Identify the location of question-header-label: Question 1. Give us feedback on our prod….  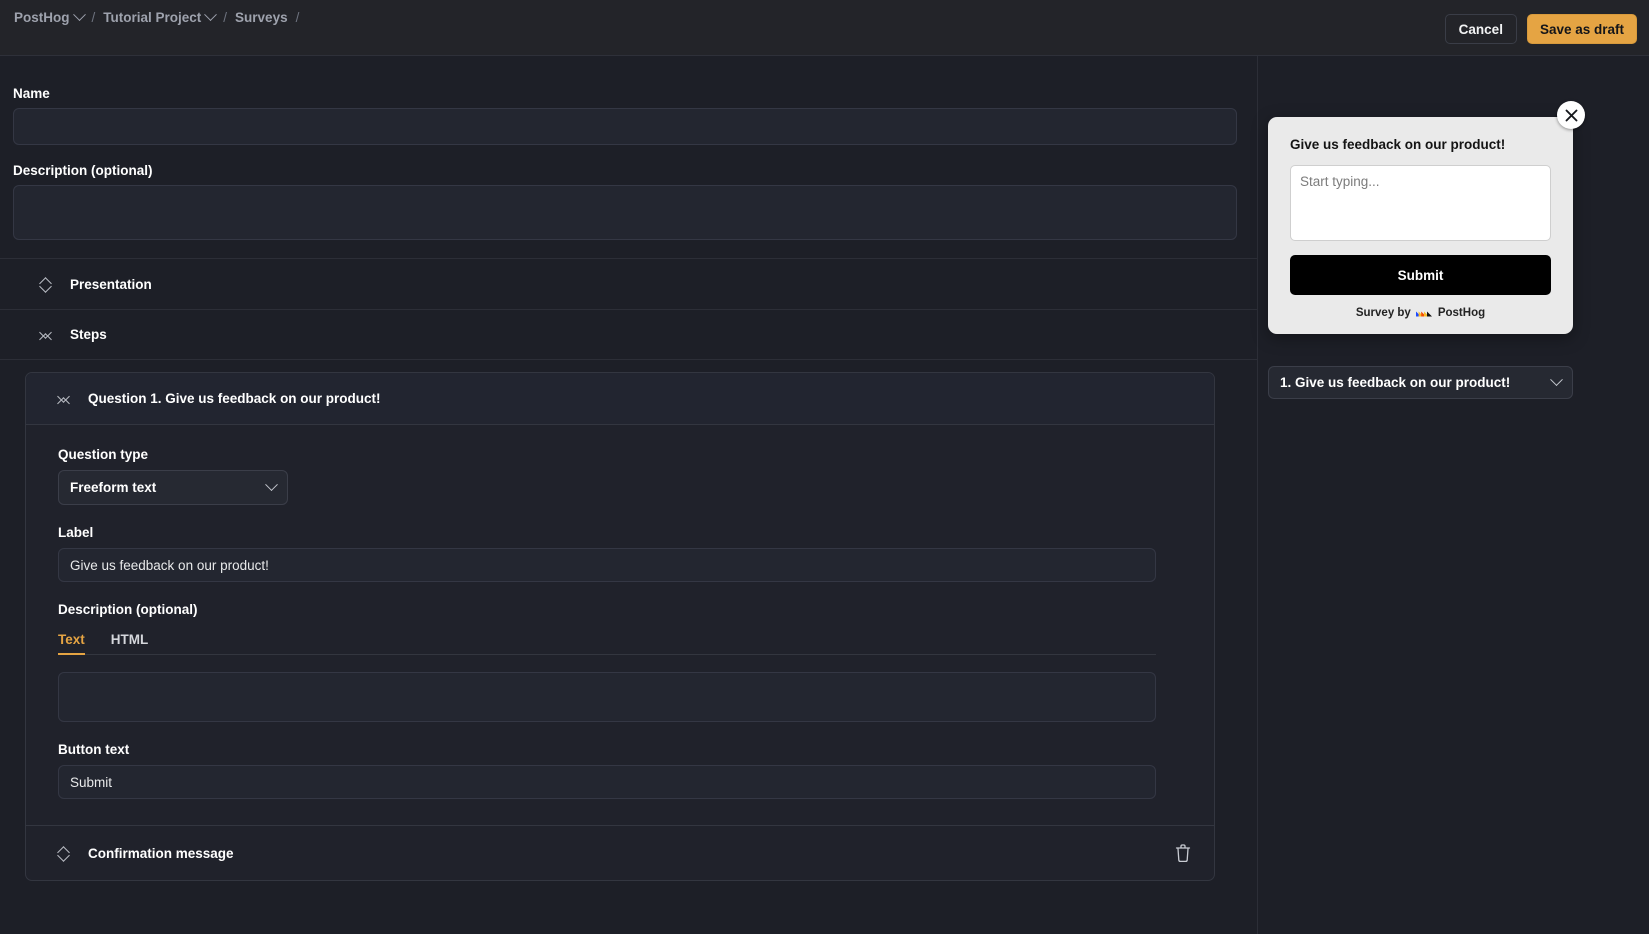
(234, 398).